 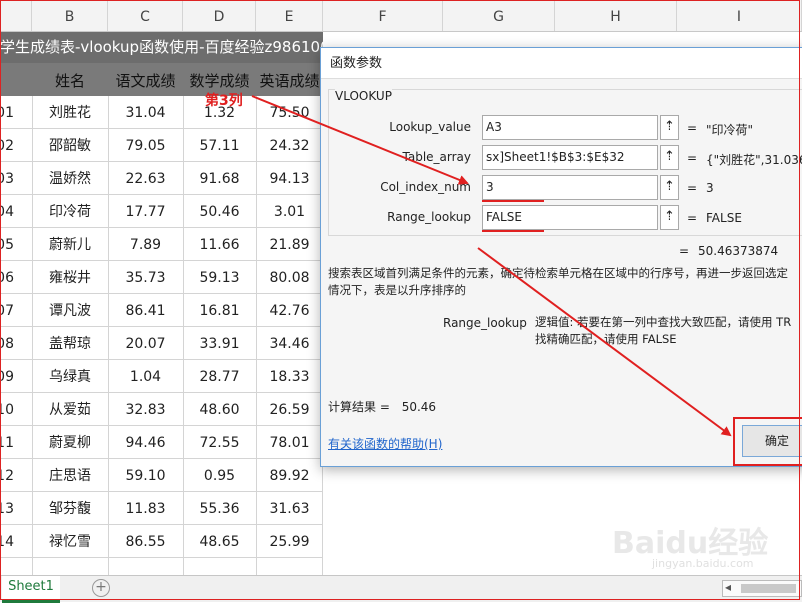 What do you see at coordinates (145, 113) in the screenshot?
I see `chinese-score-cell: 31.04` at bounding box center [145, 113].